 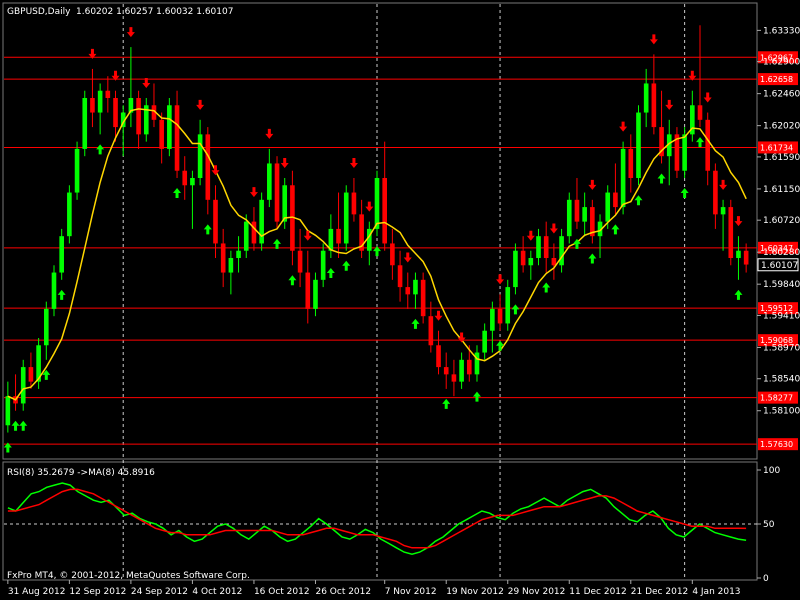 I want to click on date-tick-label: 29 Nov 2012, so click(x=537, y=592).